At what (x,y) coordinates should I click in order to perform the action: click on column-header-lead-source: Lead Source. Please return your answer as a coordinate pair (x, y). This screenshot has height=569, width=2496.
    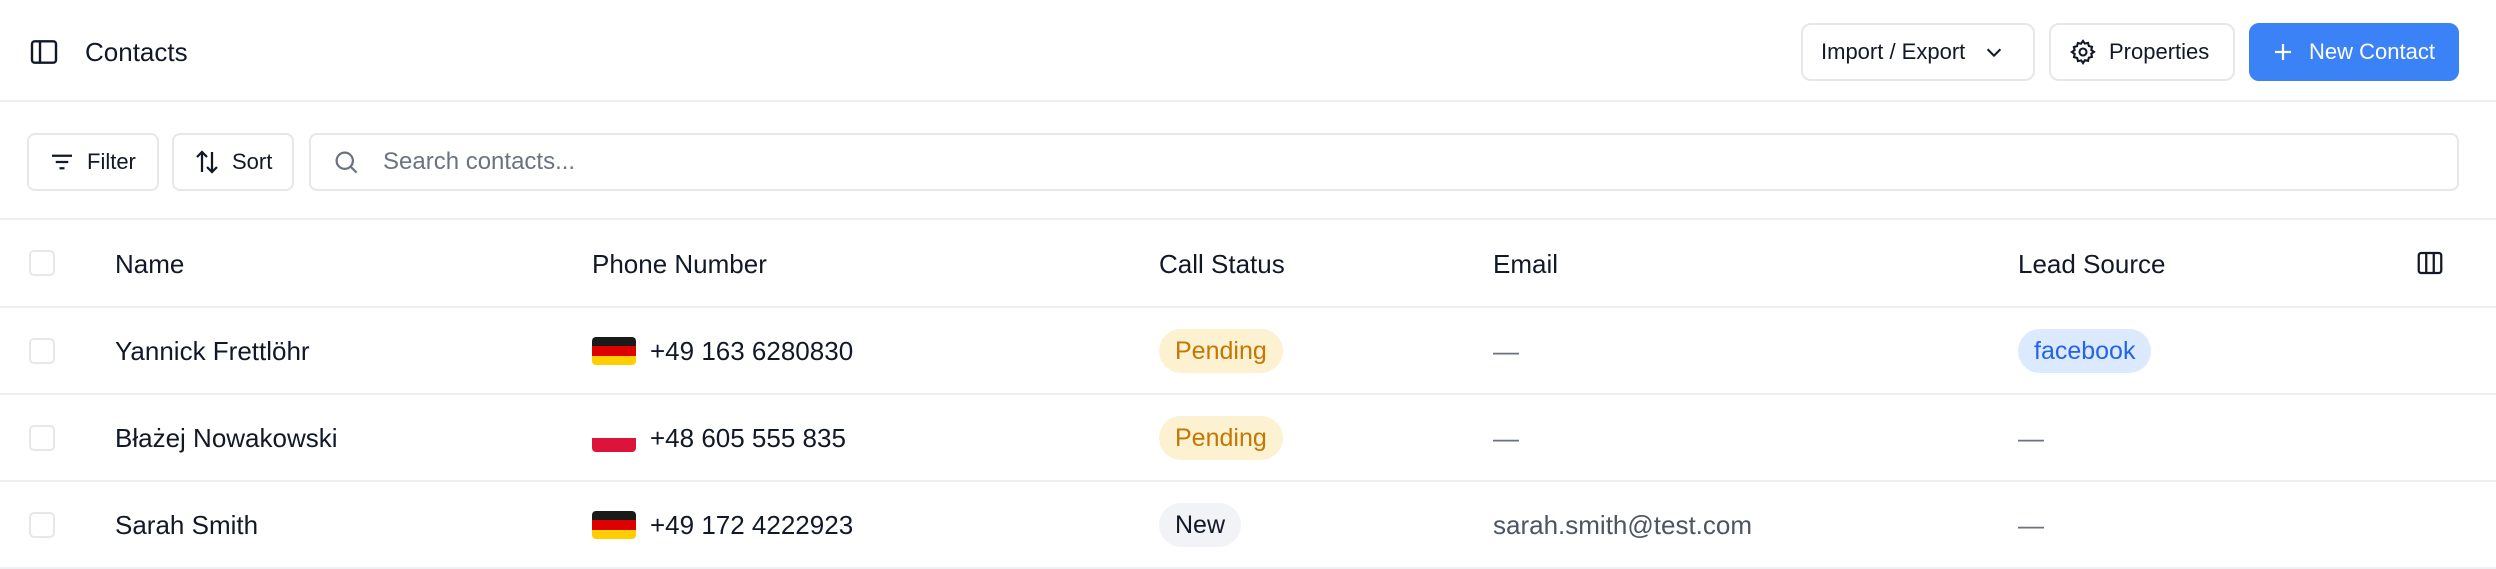
    Looking at the image, I should click on (2091, 264).